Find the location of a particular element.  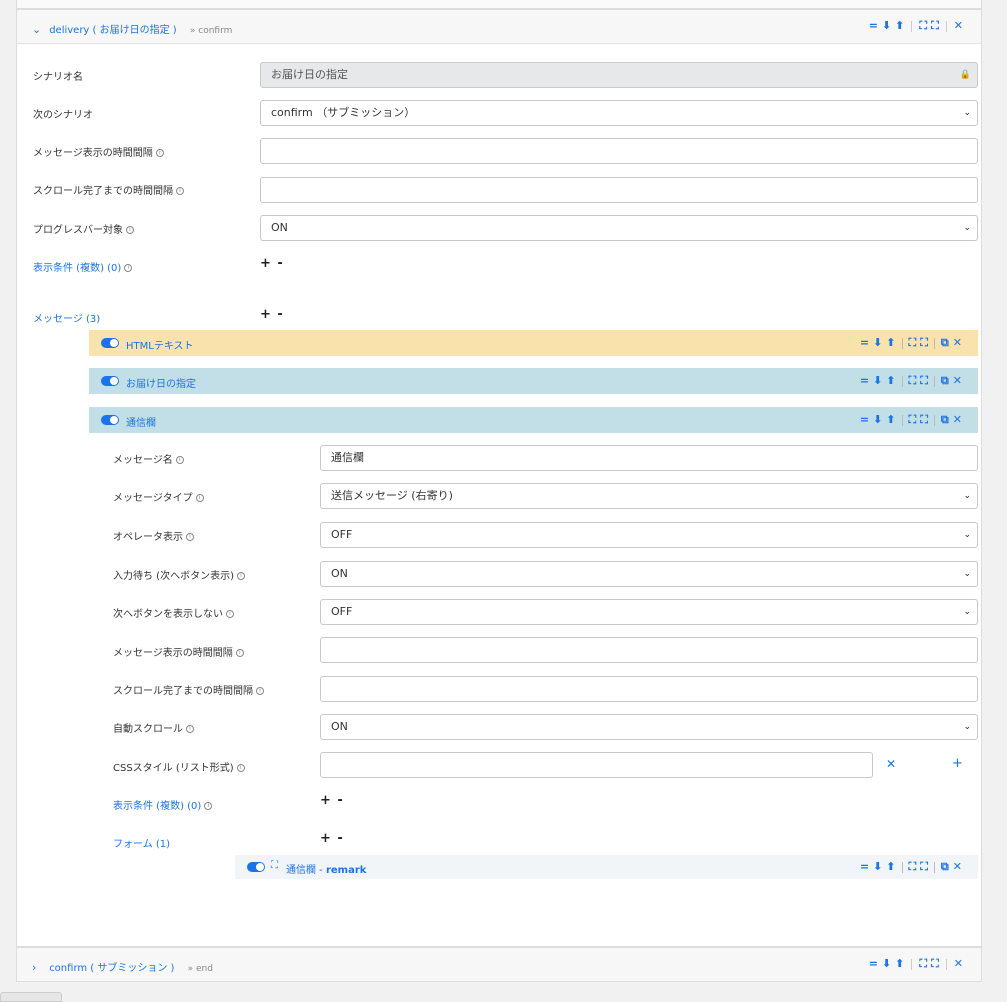

scenario-toolbar: = ⬇ ⬆ ⛶ ⛶ ✕ is located at coordinates (916, 964).